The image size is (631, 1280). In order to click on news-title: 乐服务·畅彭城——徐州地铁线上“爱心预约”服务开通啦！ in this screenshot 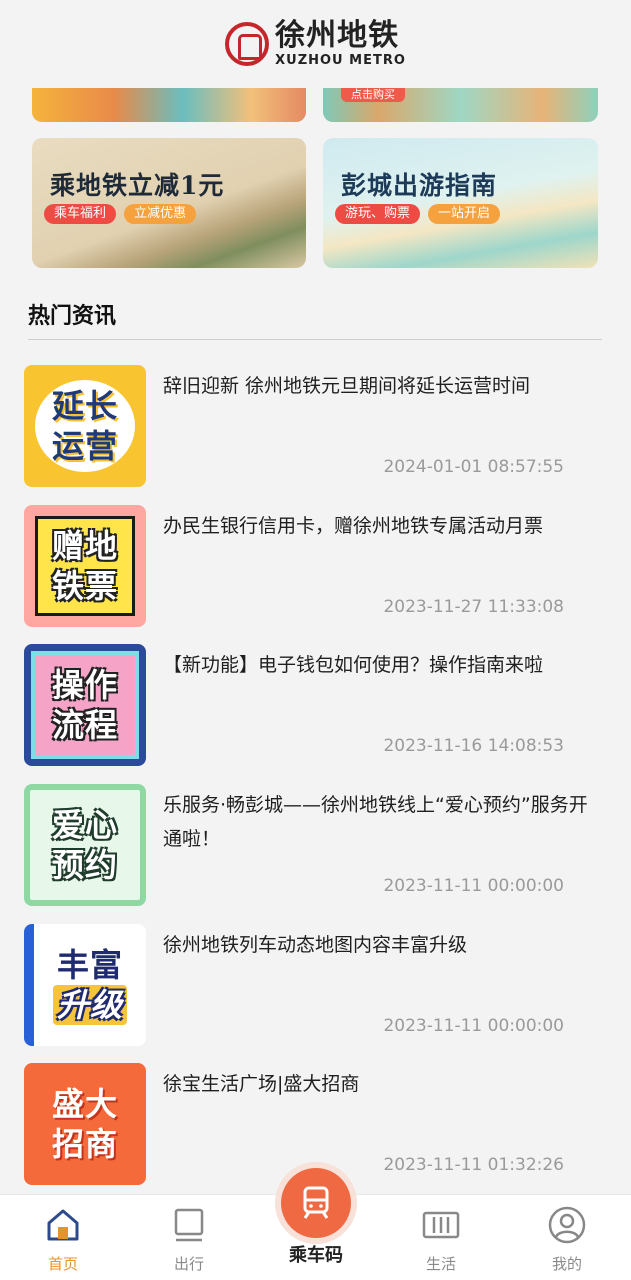, I will do `click(375, 822)`.